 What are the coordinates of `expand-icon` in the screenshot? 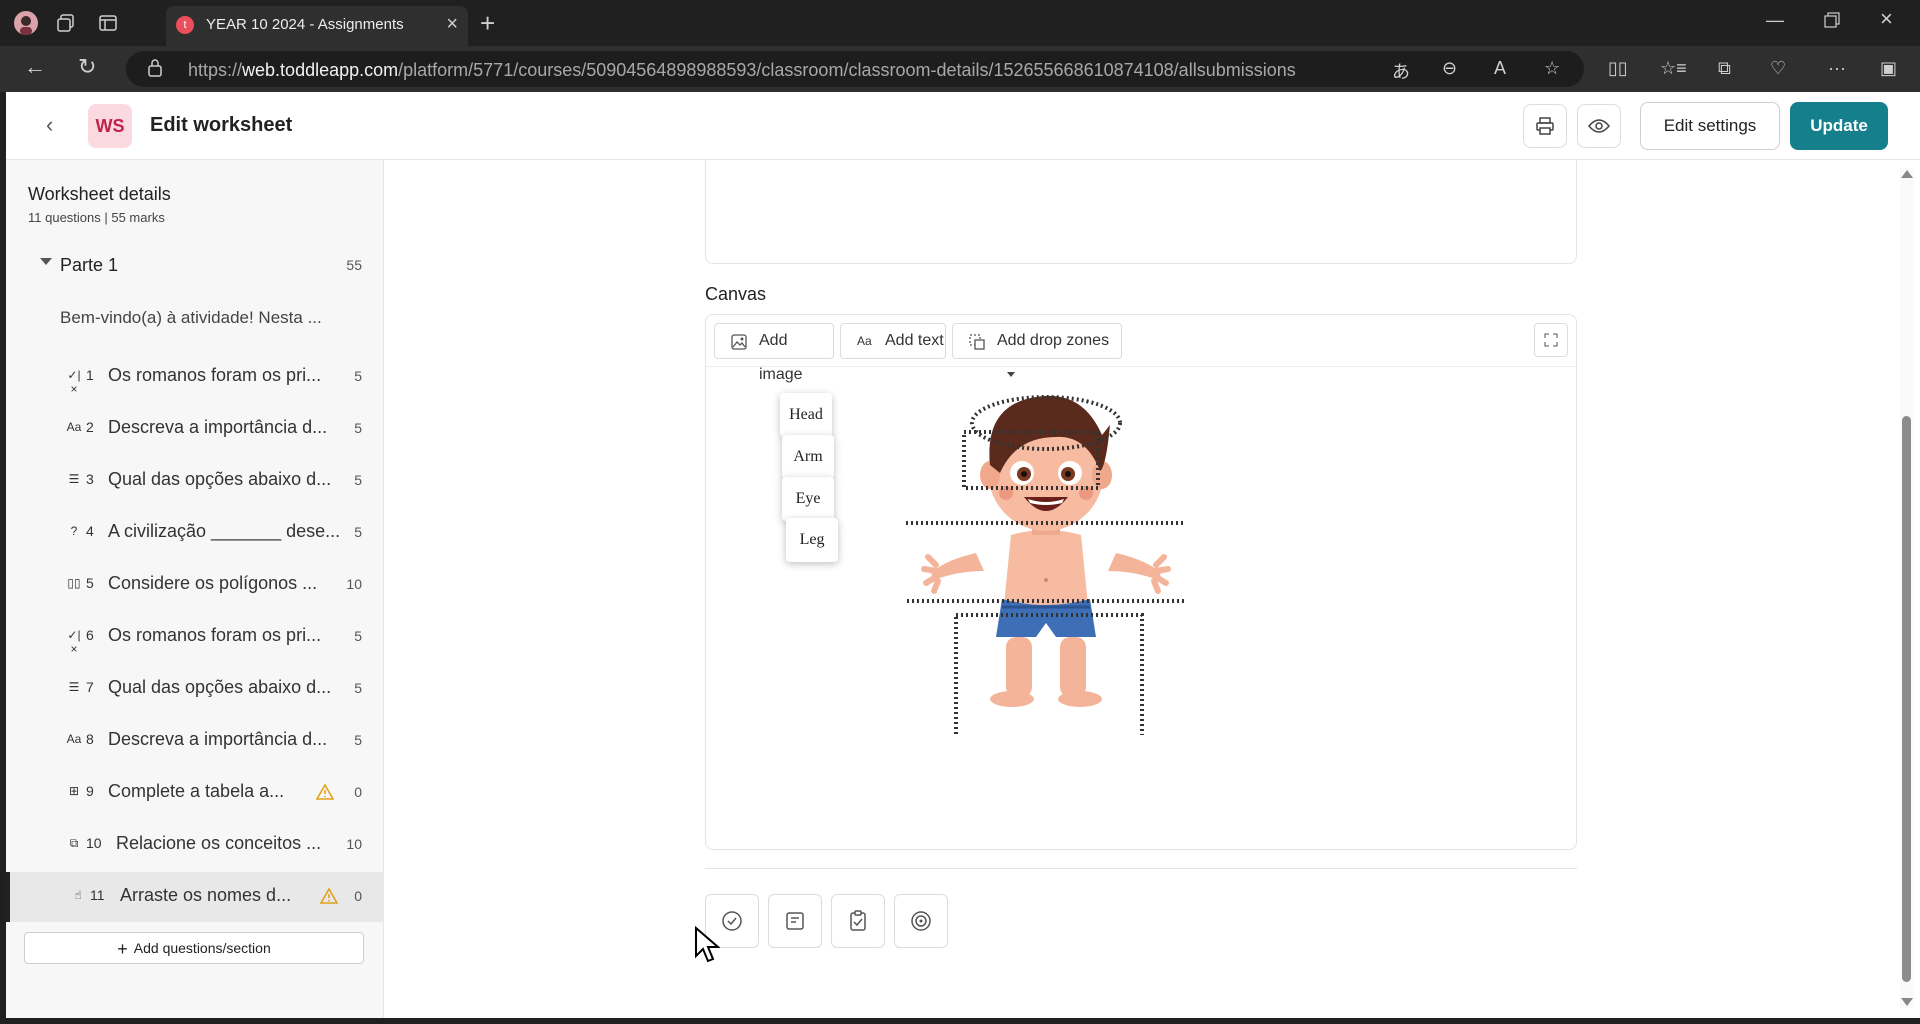 It's located at (1551, 340).